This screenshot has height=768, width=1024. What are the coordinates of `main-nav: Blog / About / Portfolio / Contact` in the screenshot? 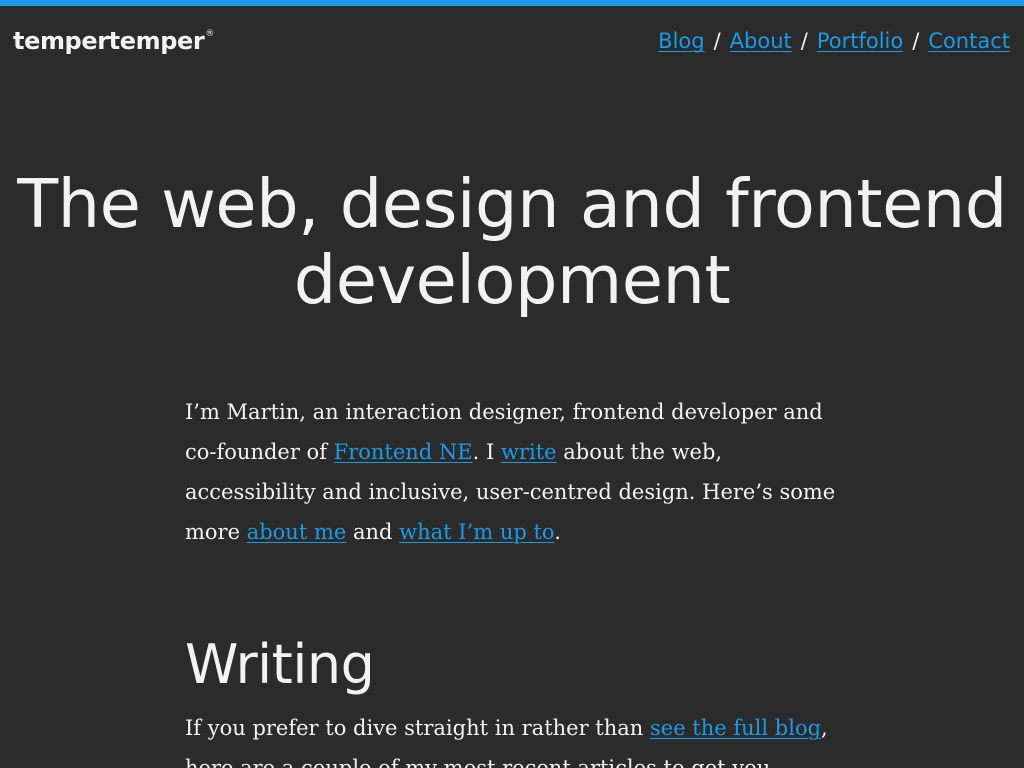 It's located at (834, 41).